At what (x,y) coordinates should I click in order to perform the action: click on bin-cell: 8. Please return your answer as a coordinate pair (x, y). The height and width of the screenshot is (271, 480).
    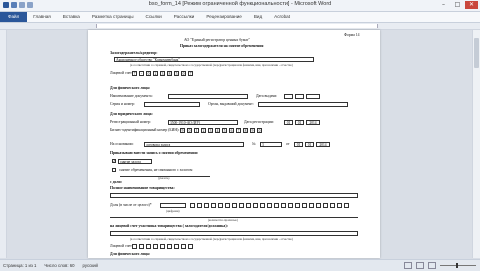
    Looking at the image, I should click on (245, 130).